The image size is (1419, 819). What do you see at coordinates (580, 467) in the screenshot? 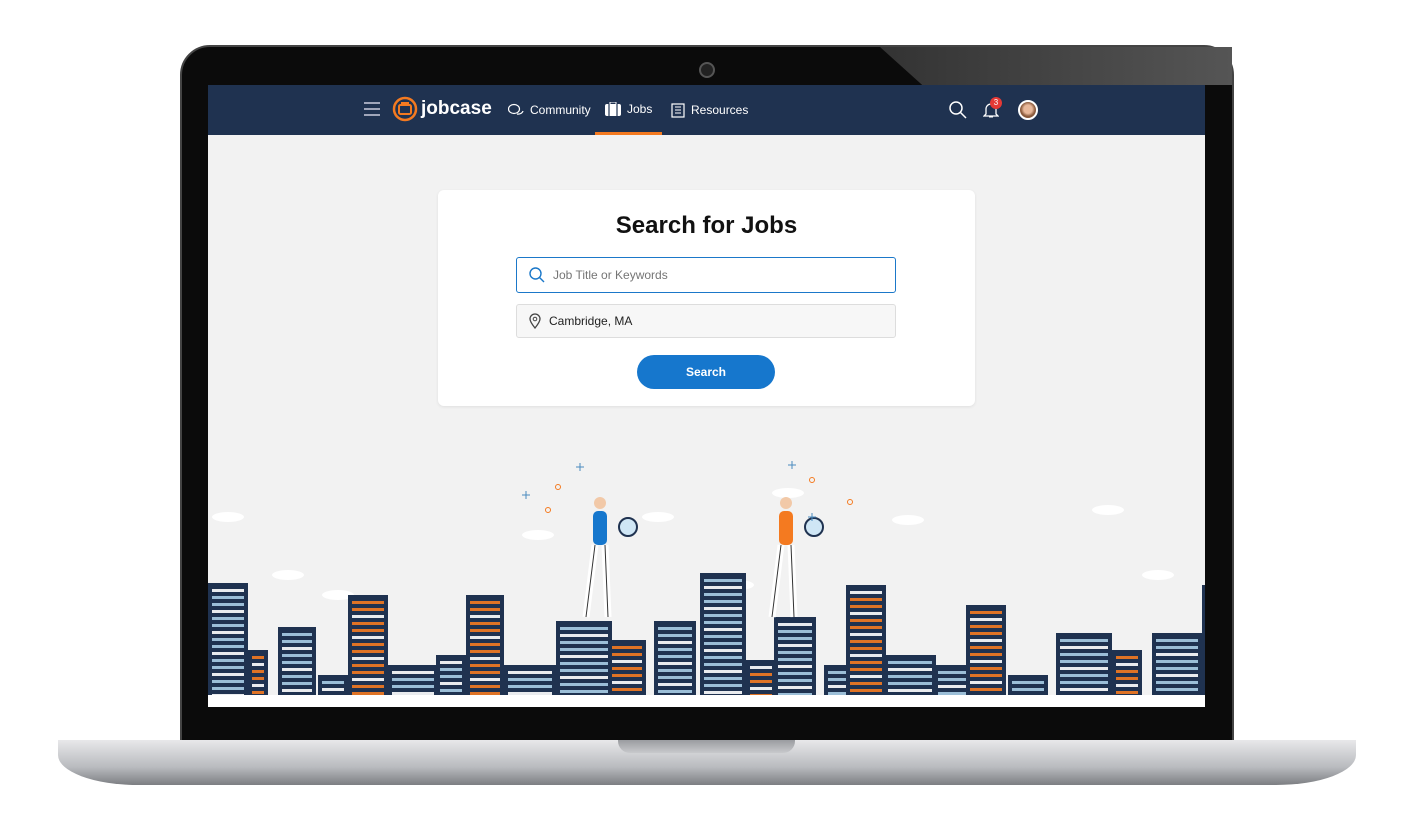
I see `sparkle` at bounding box center [580, 467].